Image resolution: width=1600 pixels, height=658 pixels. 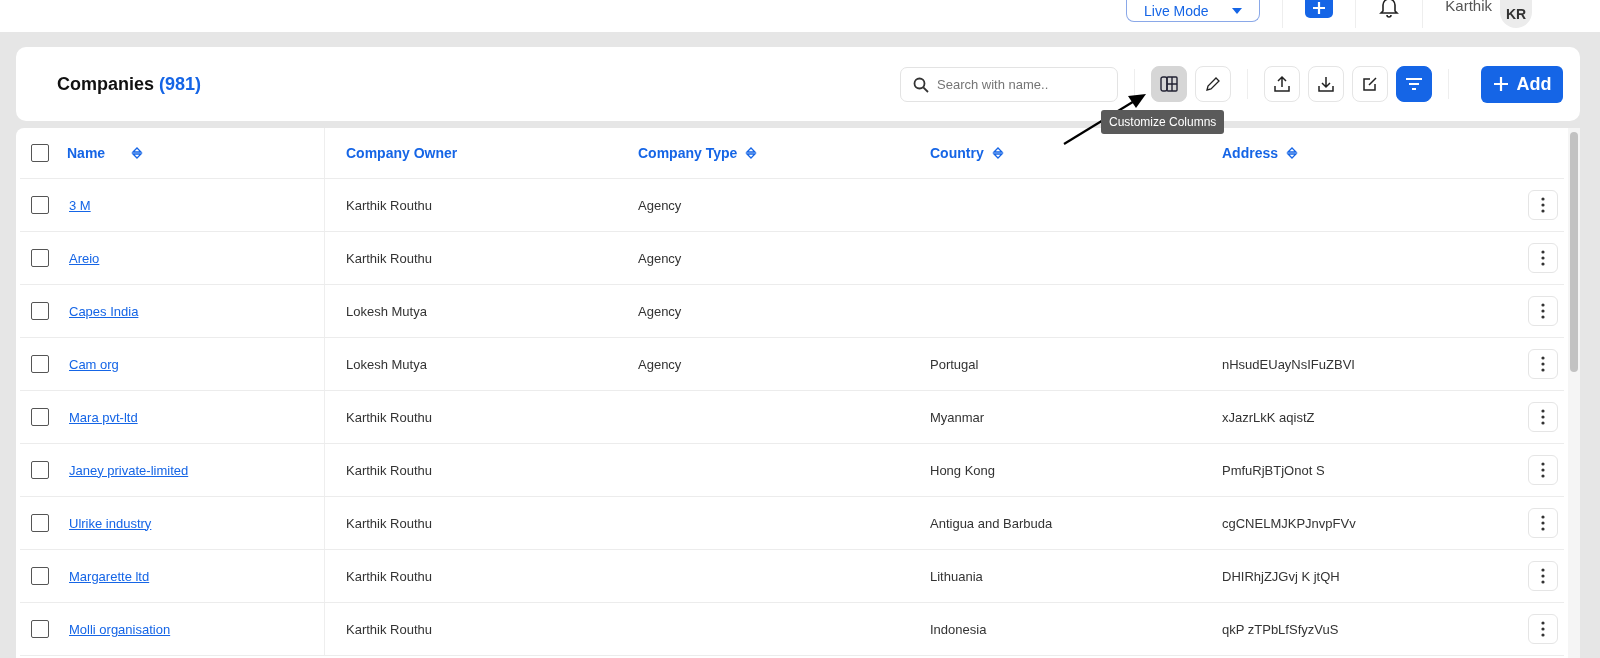 I want to click on upload-button, so click(x=1282, y=84).